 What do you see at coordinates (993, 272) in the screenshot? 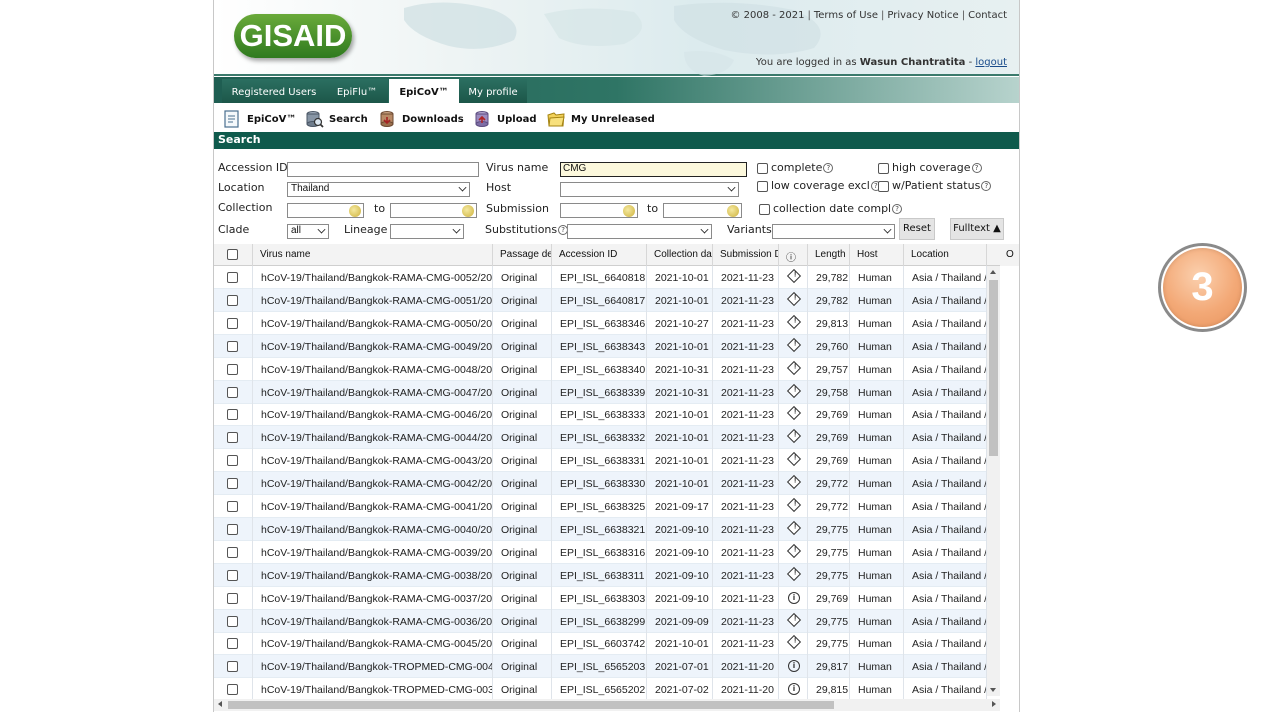
I see `scroll-up-icon` at bounding box center [993, 272].